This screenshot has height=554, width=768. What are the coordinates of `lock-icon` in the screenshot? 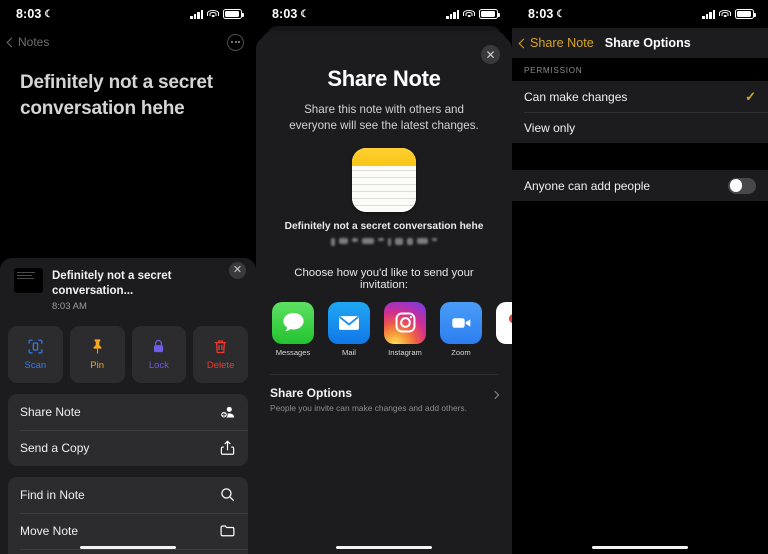 It's located at (159, 346).